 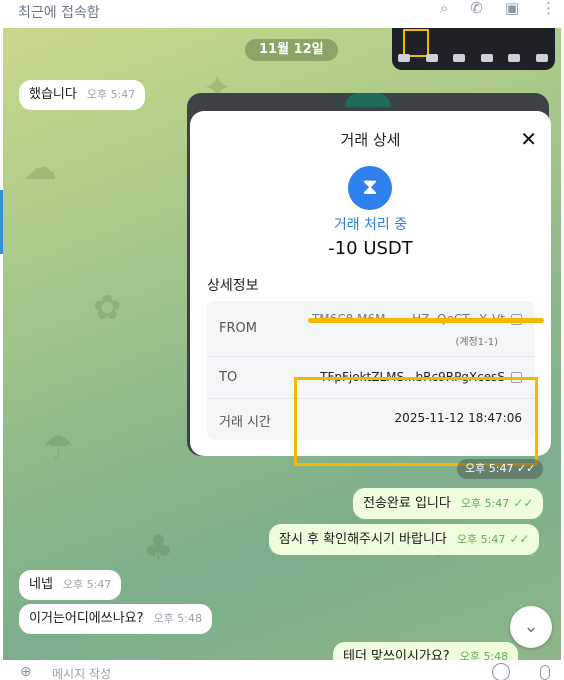 What do you see at coordinates (501, 671) in the screenshot?
I see `emoji-icon` at bounding box center [501, 671].